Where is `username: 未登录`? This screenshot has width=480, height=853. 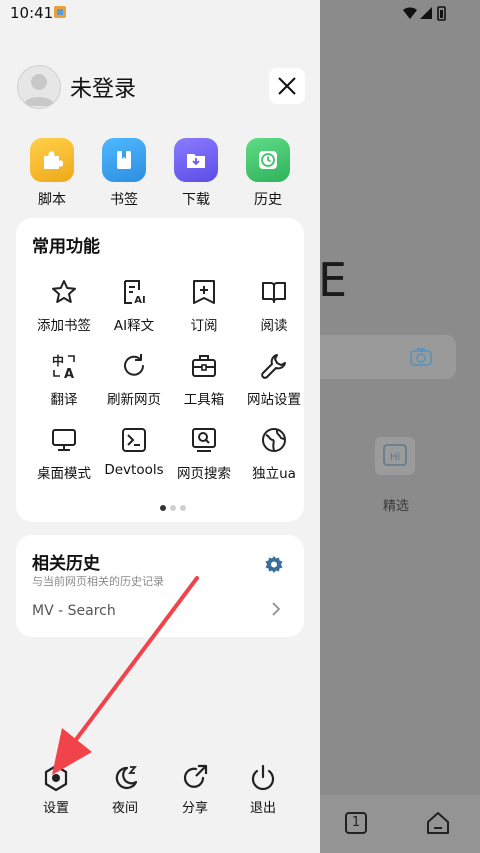 username: 未登录 is located at coordinates (103, 87).